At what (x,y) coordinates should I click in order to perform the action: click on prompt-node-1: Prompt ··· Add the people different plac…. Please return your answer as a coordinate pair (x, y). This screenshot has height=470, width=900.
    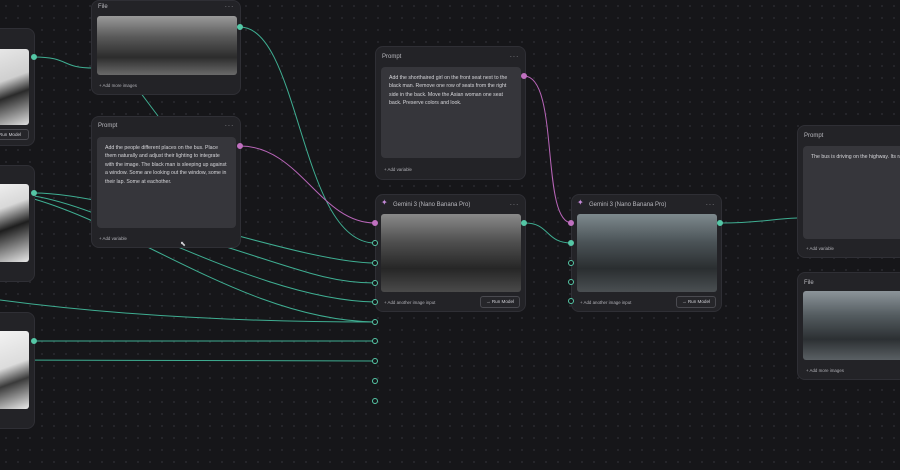
    Looking at the image, I should click on (166, 182).